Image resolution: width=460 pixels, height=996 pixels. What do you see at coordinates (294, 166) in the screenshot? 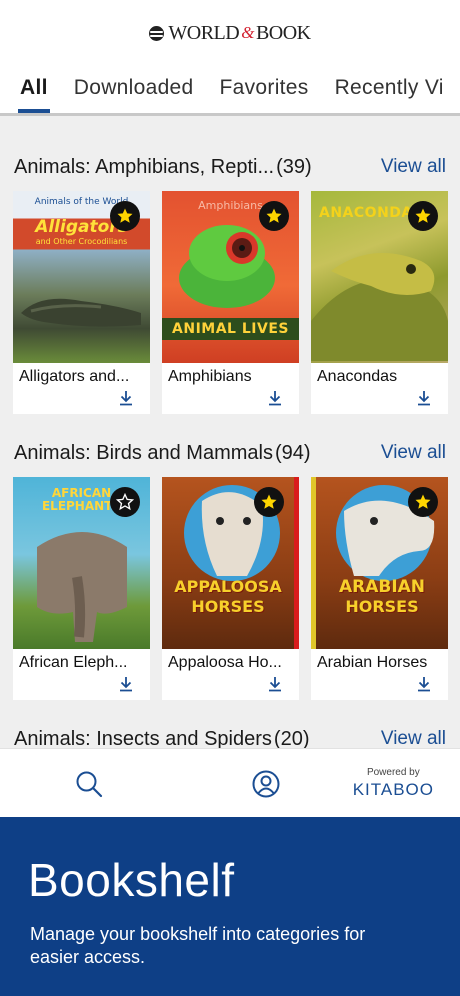
I see `section-count: (39)` at bounding box center [294, 166].